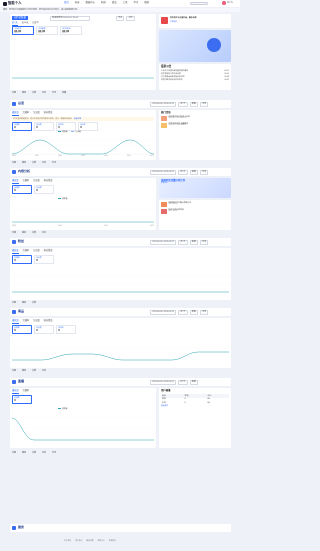 This screenshot has height=551, width=320. I want to click on trend-chart, so click(83, 147).